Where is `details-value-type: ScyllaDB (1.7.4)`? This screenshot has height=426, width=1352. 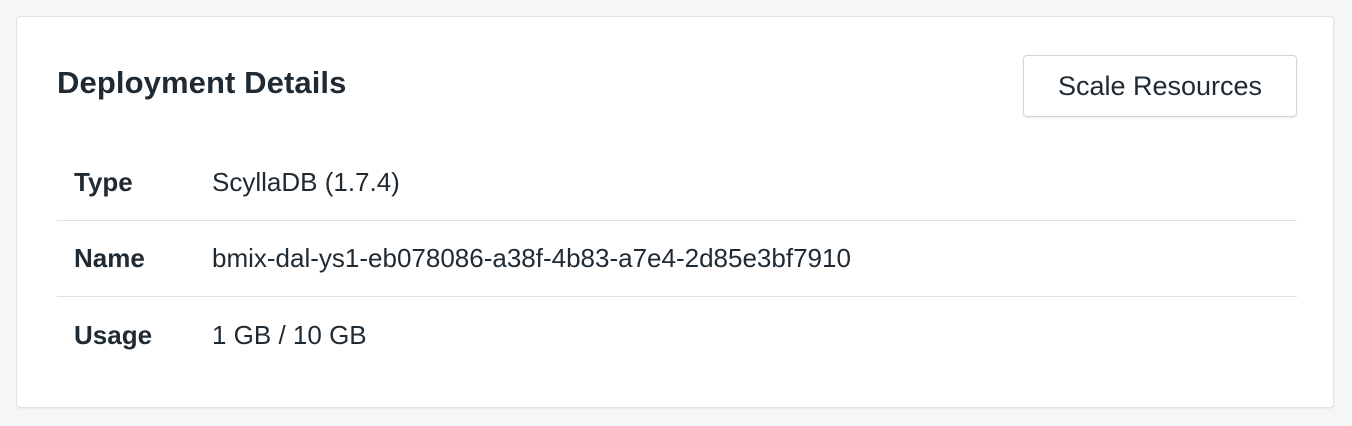
details-value-type: ScyllaDB (1.7.4) is located at coordinates (306, 182).